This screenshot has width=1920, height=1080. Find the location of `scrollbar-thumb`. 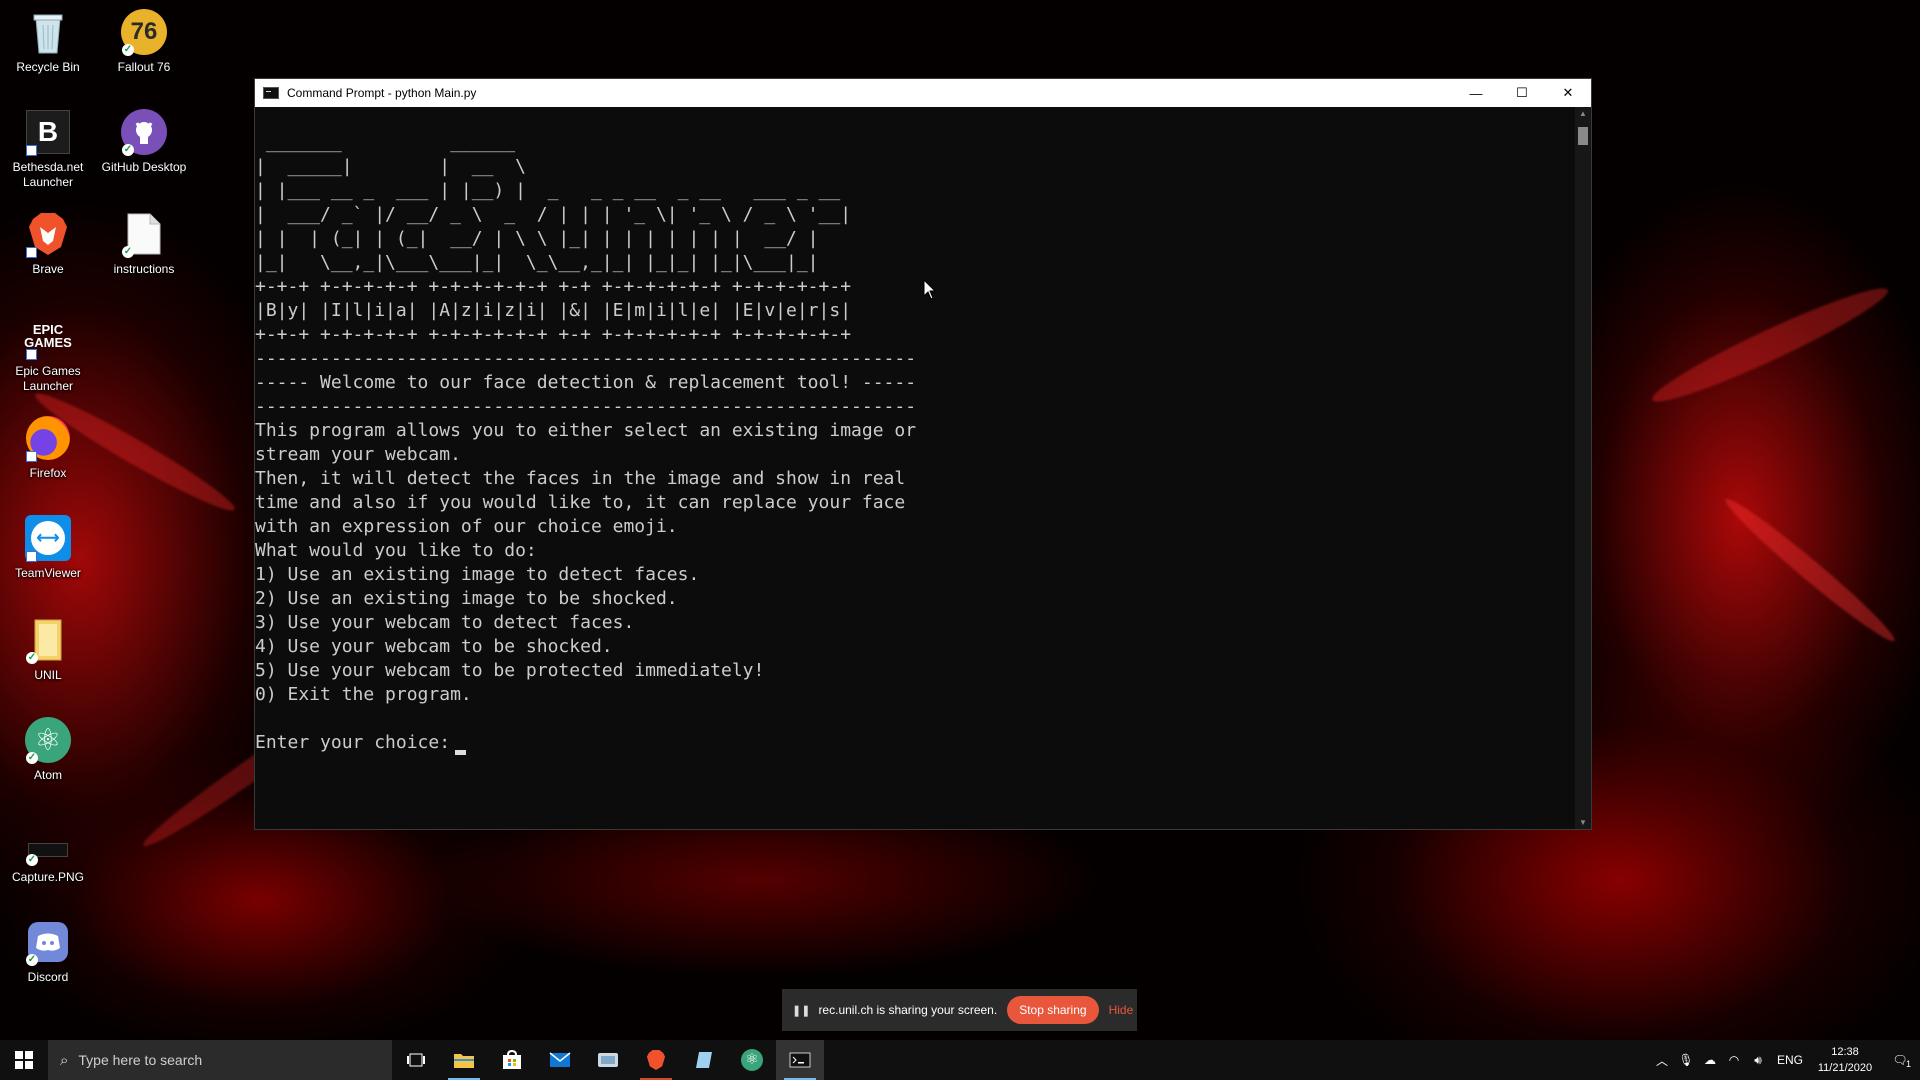

scrollbar-thumb is located at coordinates (1583, 136).